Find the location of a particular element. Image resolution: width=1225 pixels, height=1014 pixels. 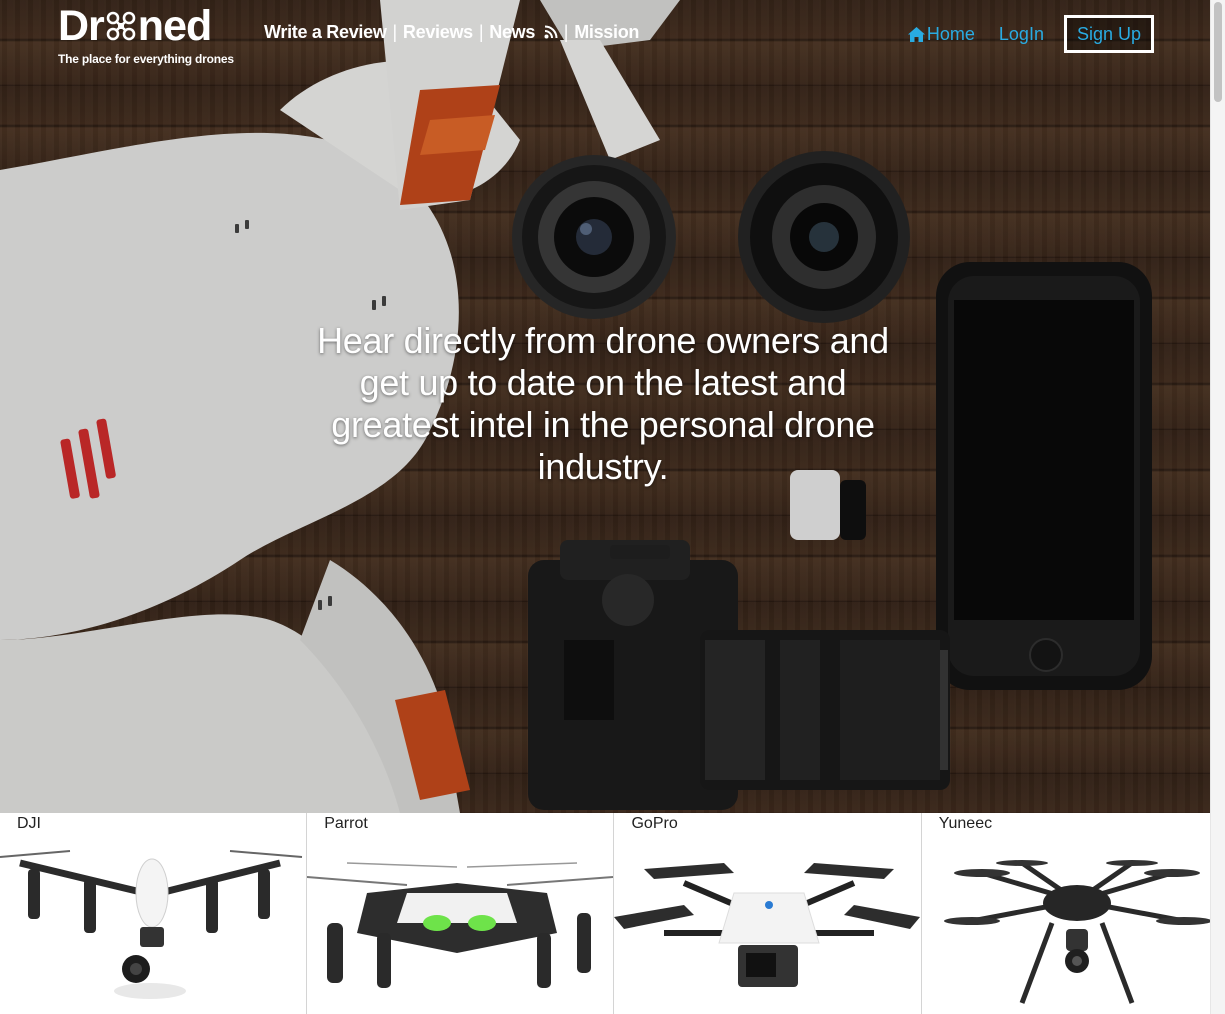

scrollbar-thumb is located at coordinates (1218, 52).